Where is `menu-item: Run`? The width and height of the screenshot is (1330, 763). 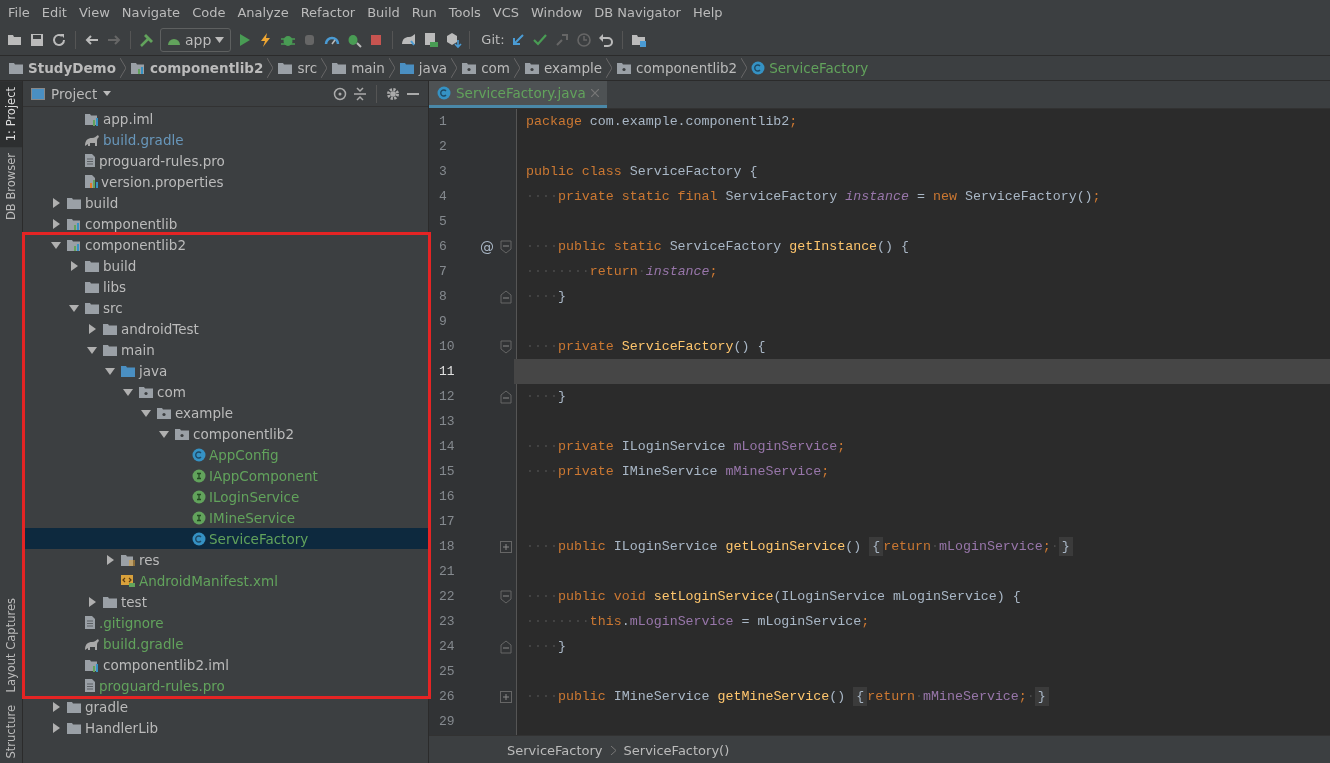 menu-item: Run is located at coordinates (424, 12).